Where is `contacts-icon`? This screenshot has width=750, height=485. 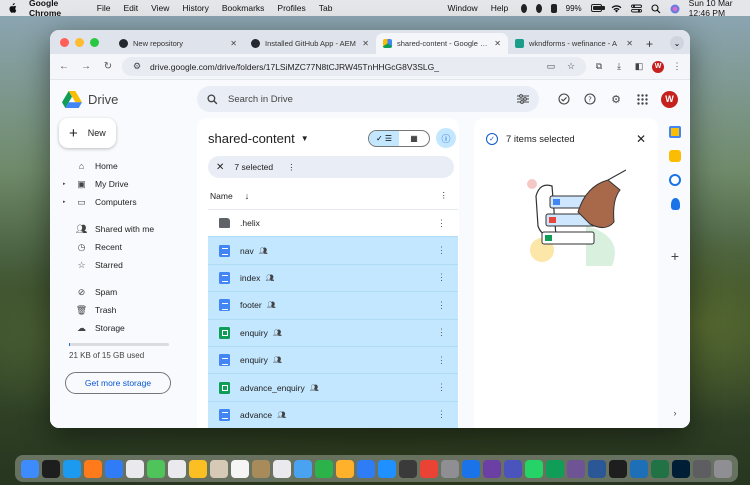
contacts-icon is located at coordinates (675, 204).